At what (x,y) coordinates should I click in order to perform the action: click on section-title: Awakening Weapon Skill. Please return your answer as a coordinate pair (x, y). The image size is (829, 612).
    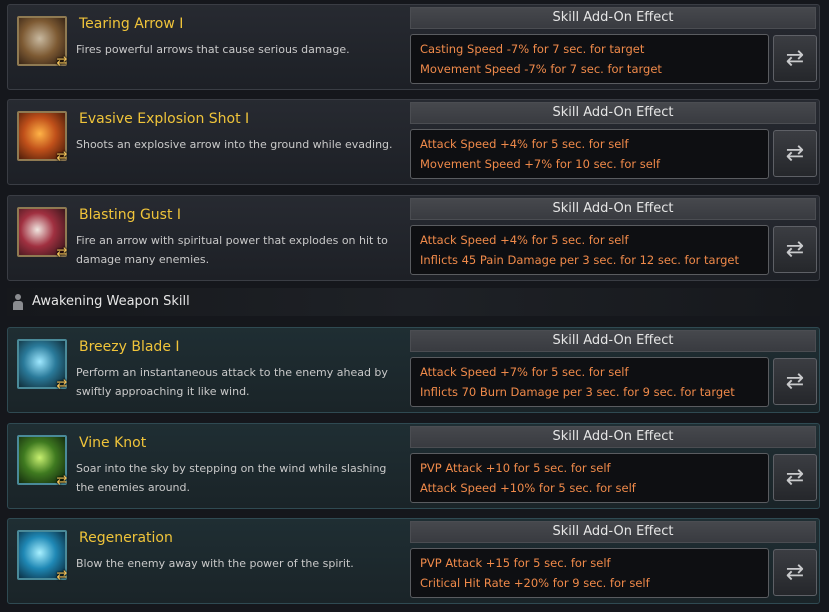
    Looking at the image, I should click on (111, 301).